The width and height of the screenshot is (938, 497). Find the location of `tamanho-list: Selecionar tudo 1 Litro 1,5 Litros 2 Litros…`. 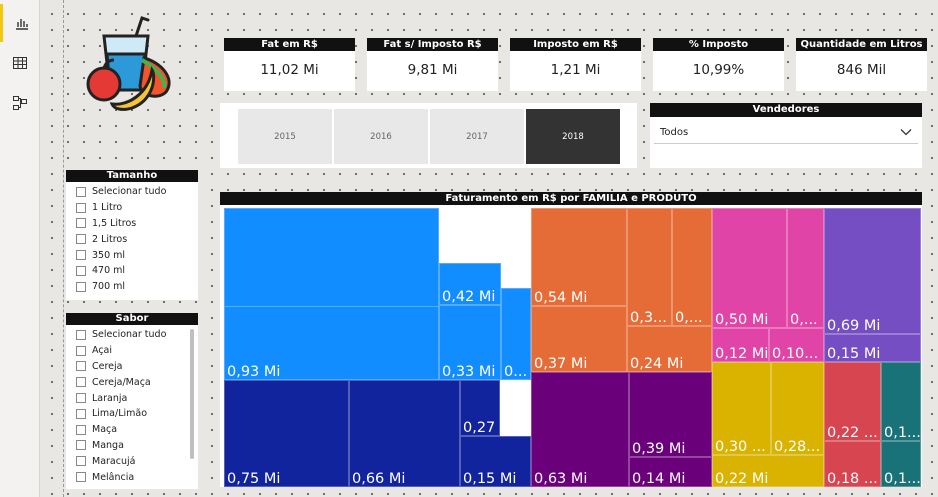

tamanho-list: Selecionar tudo 1 Litro 1,5 Litros 2 Litros… is located at coordinates (132, 238).